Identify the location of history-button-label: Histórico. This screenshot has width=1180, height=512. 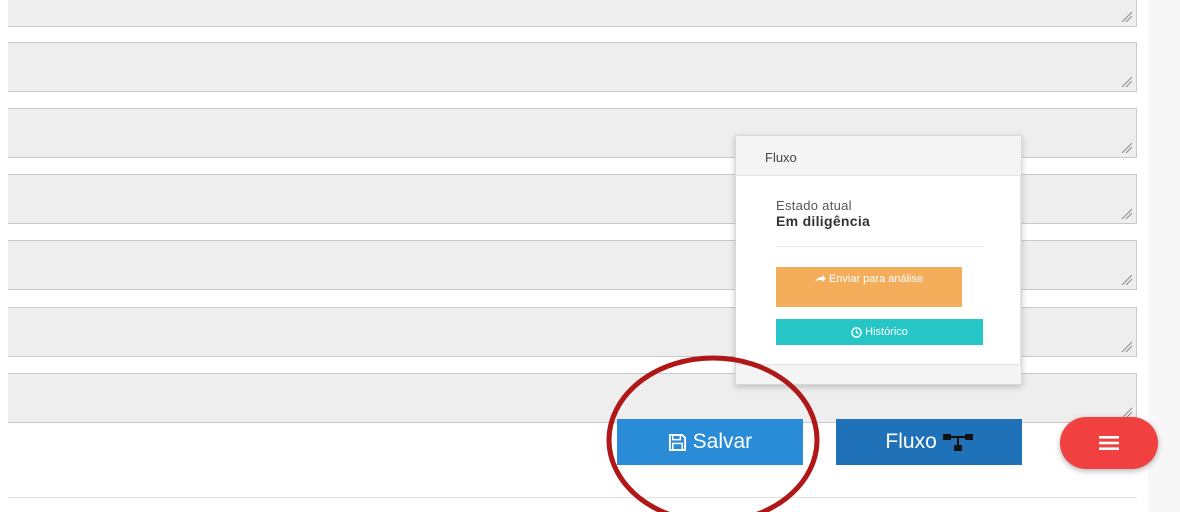
(886, 332).